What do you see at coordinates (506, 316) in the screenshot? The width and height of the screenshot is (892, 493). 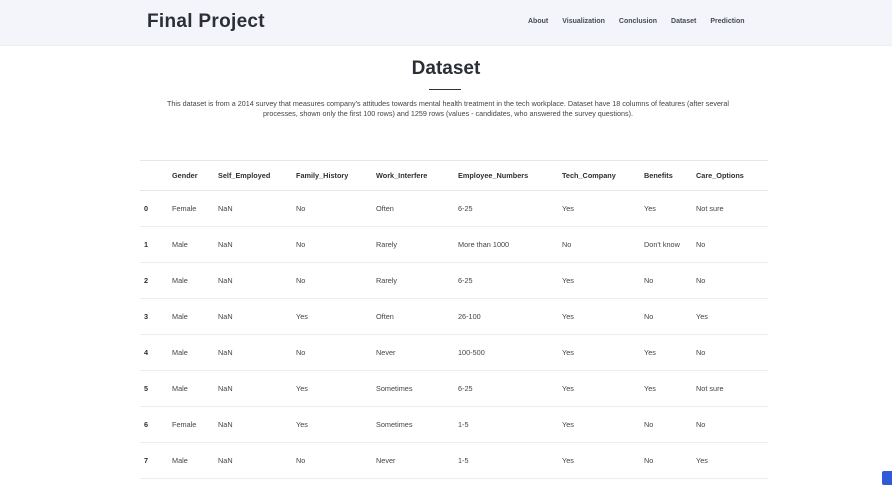 I see `cell-employee-numbers: 26-100` at bounding box center [506, 316].